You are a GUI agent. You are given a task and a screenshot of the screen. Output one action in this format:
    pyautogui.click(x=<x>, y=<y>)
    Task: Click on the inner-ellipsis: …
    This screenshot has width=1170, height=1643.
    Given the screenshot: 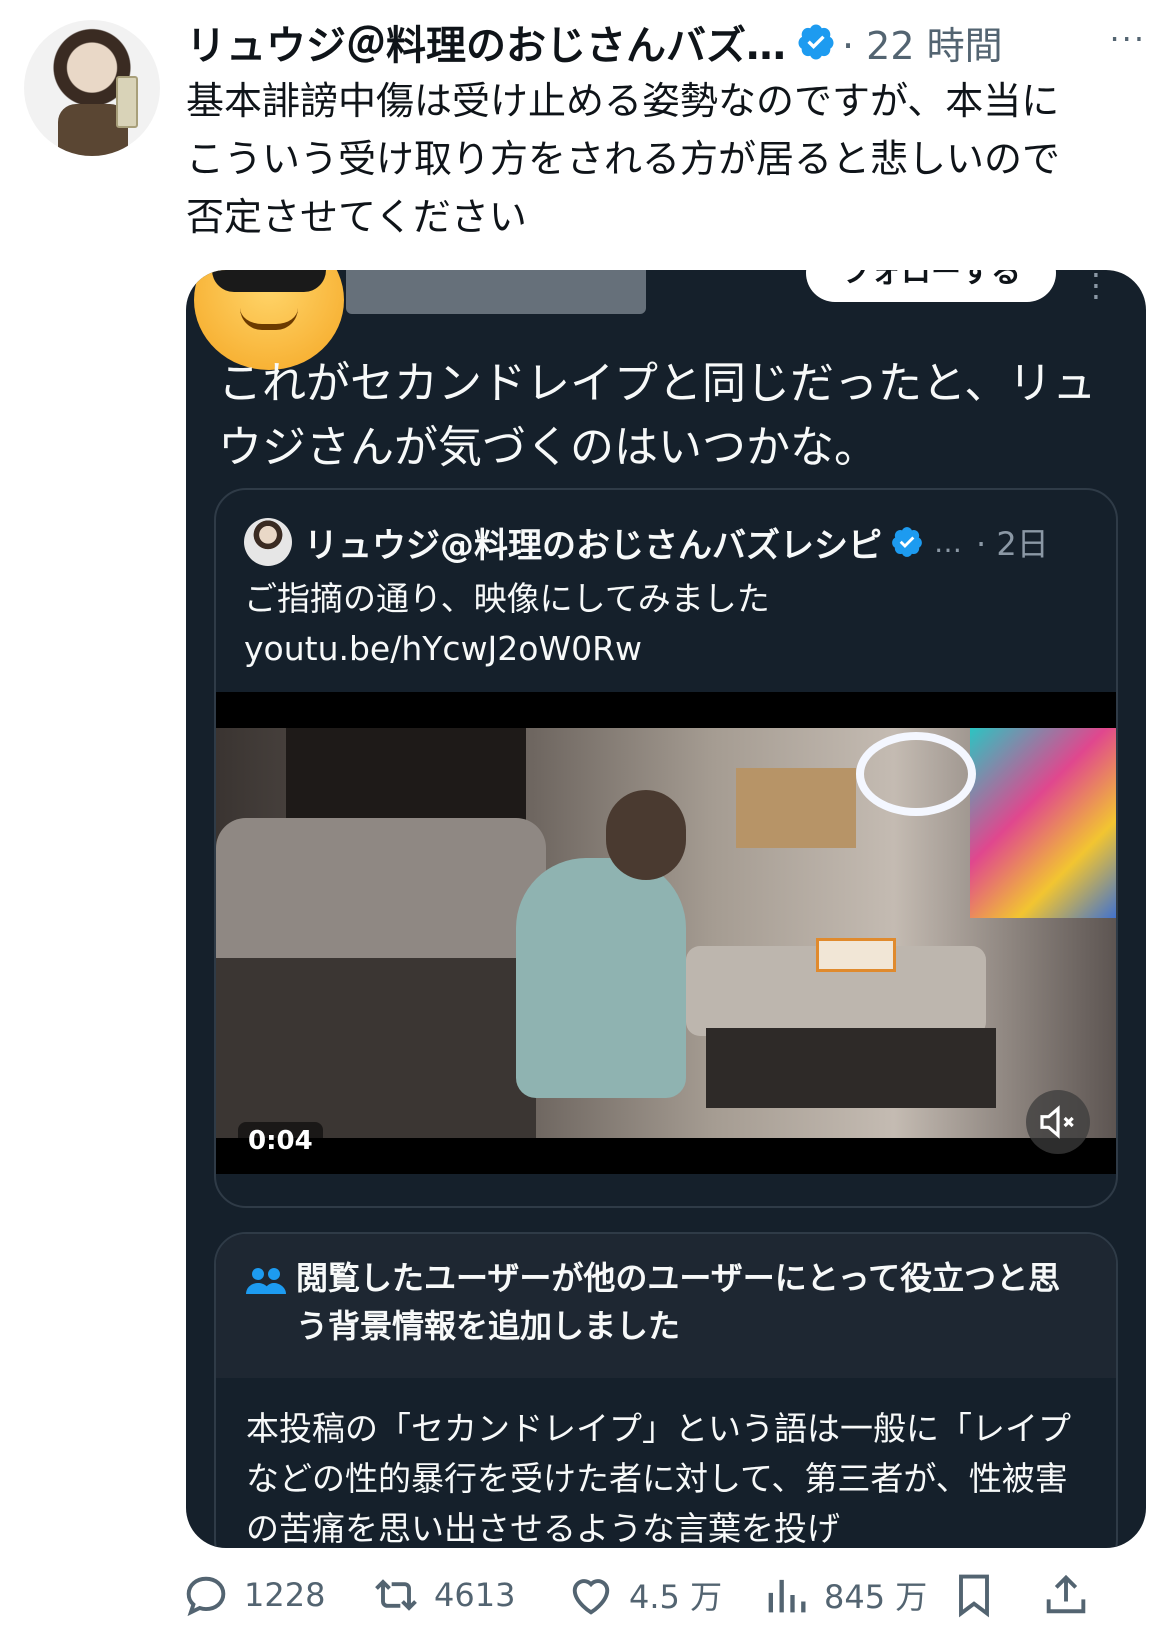 What is the action you would take?
    pyautogui.click(x=948, y=542)
    